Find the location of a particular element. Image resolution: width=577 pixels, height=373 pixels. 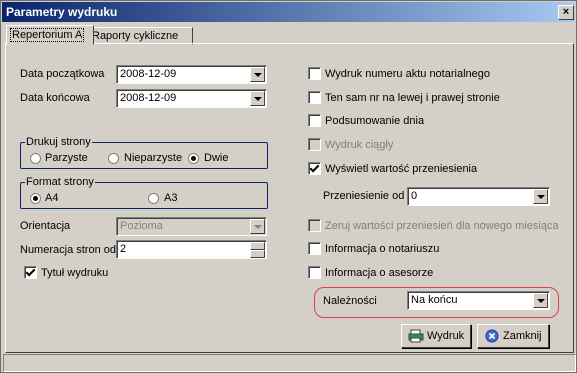

page-numbering-spinner: 2 is located at coordinates (191, 249).